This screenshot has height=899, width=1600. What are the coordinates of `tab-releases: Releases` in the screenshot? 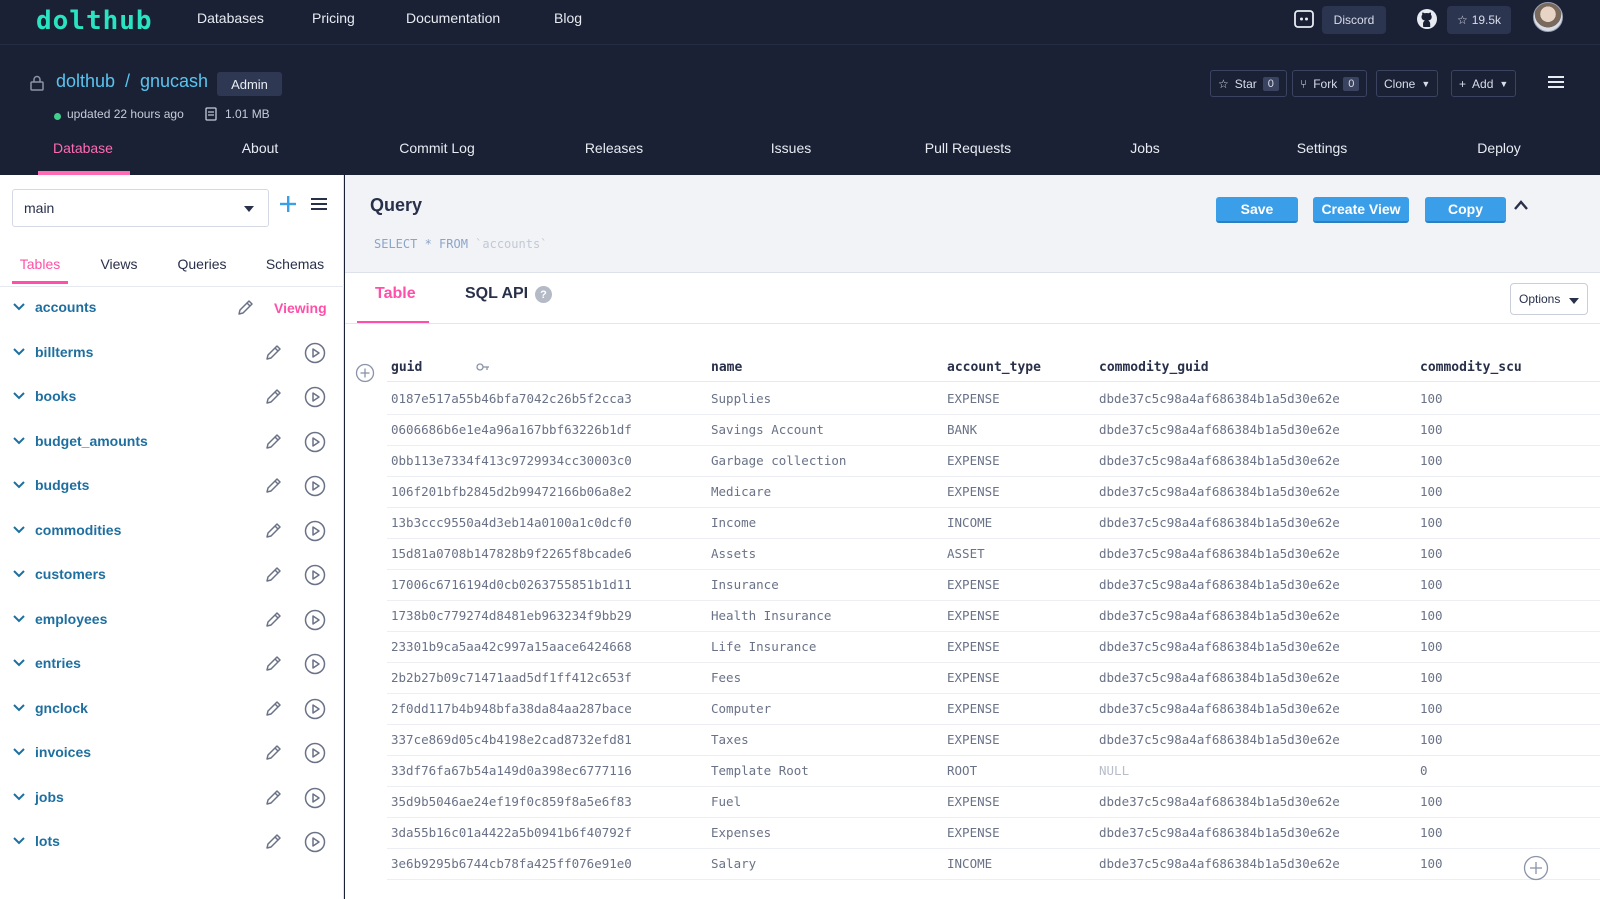 It's located at (614, 148).